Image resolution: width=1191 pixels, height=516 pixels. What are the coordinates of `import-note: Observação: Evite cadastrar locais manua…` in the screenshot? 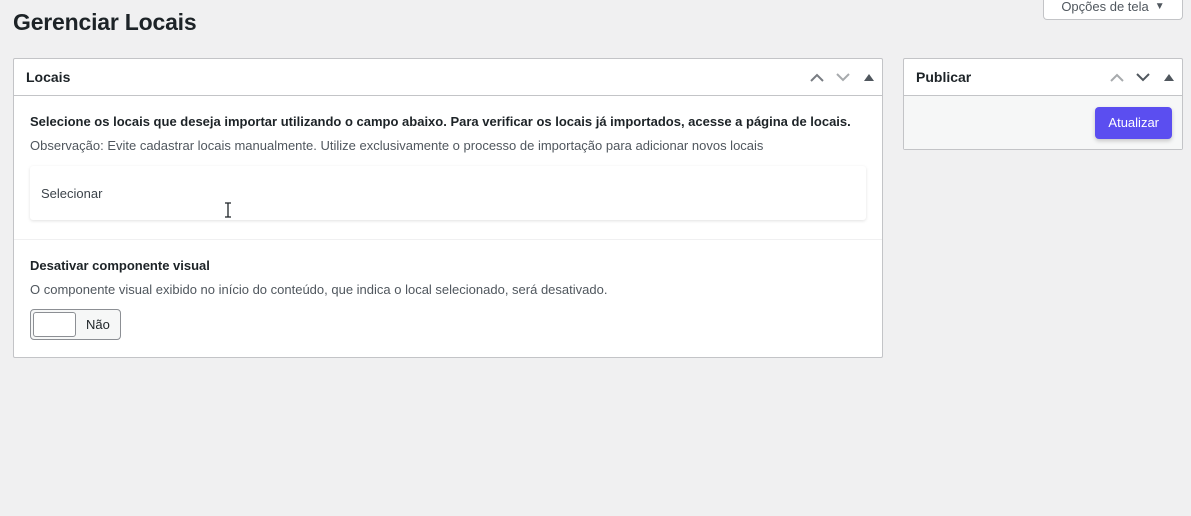 It's located at (397, 145).